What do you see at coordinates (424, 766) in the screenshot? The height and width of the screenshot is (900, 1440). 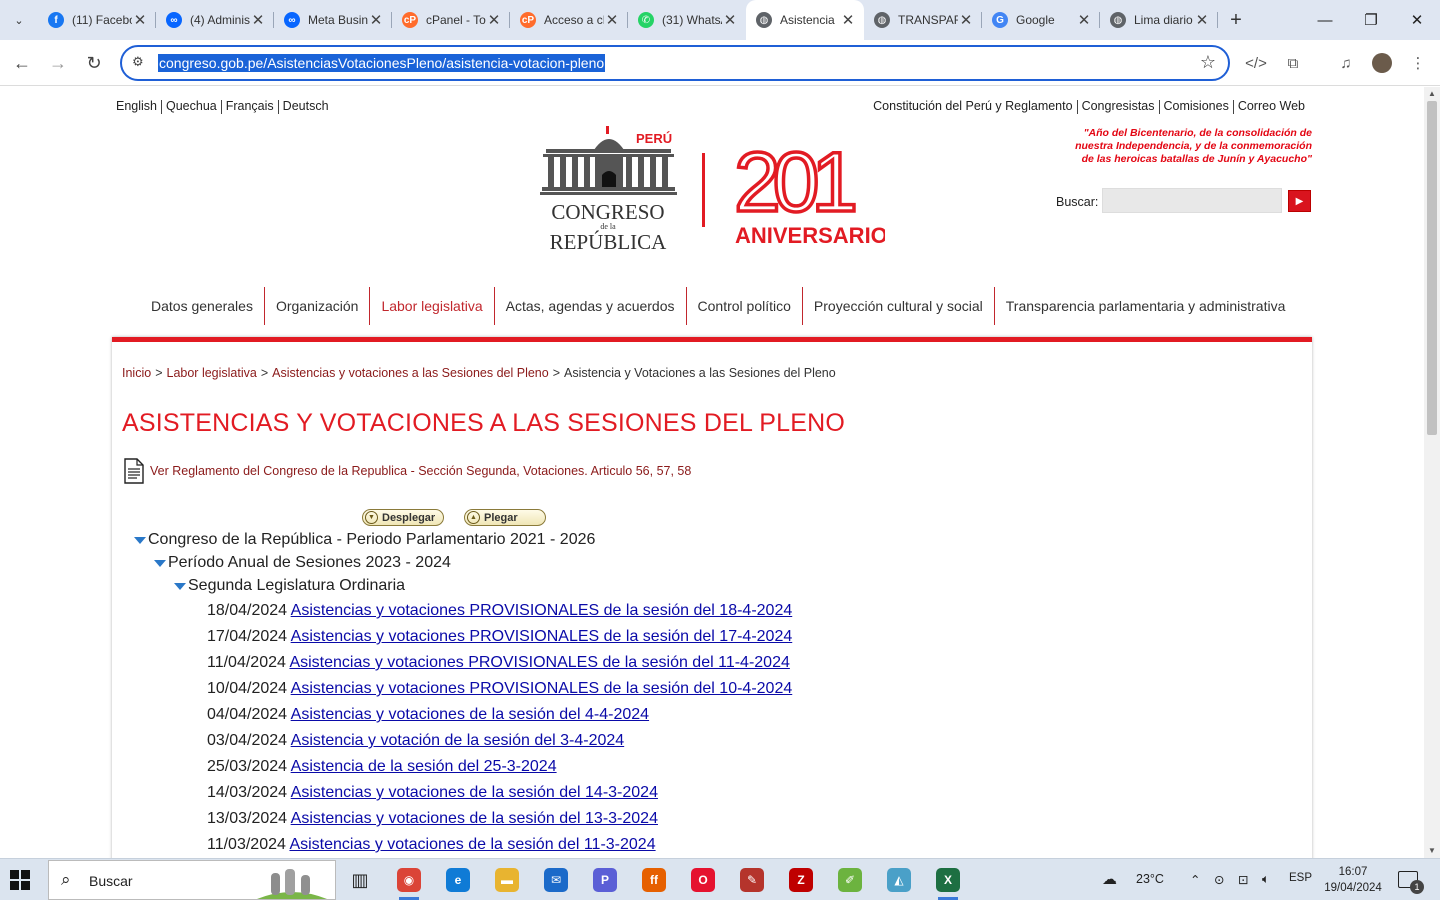 I see `session-link: Asistencia de la sesión del 25-3-2024` at bounding box center [424, 766].